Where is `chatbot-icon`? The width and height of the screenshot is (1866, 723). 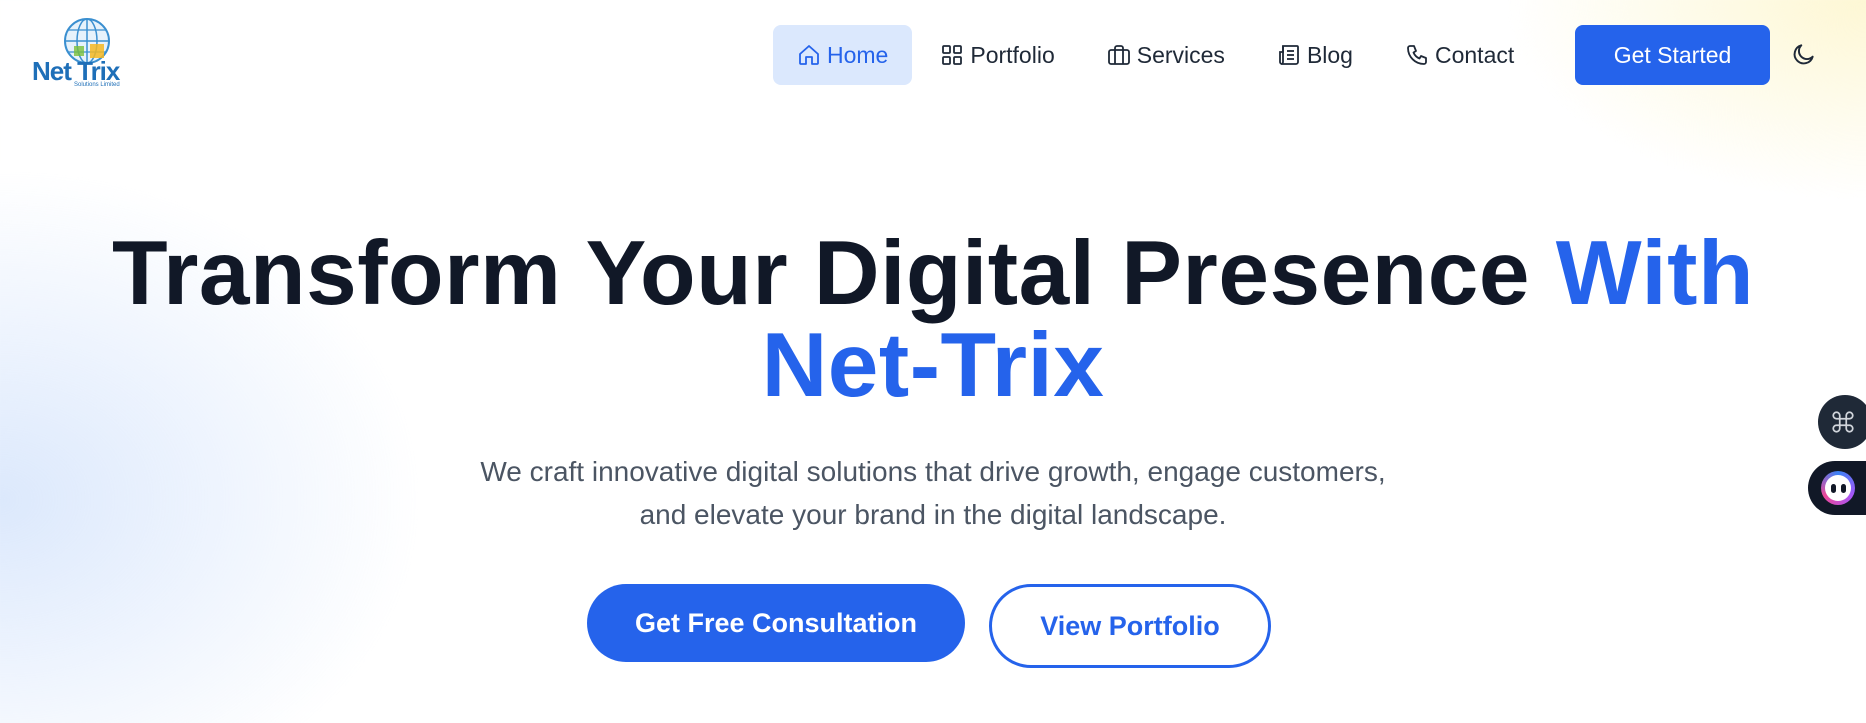
chatbot-icon is located at coordinates (1838, 488).